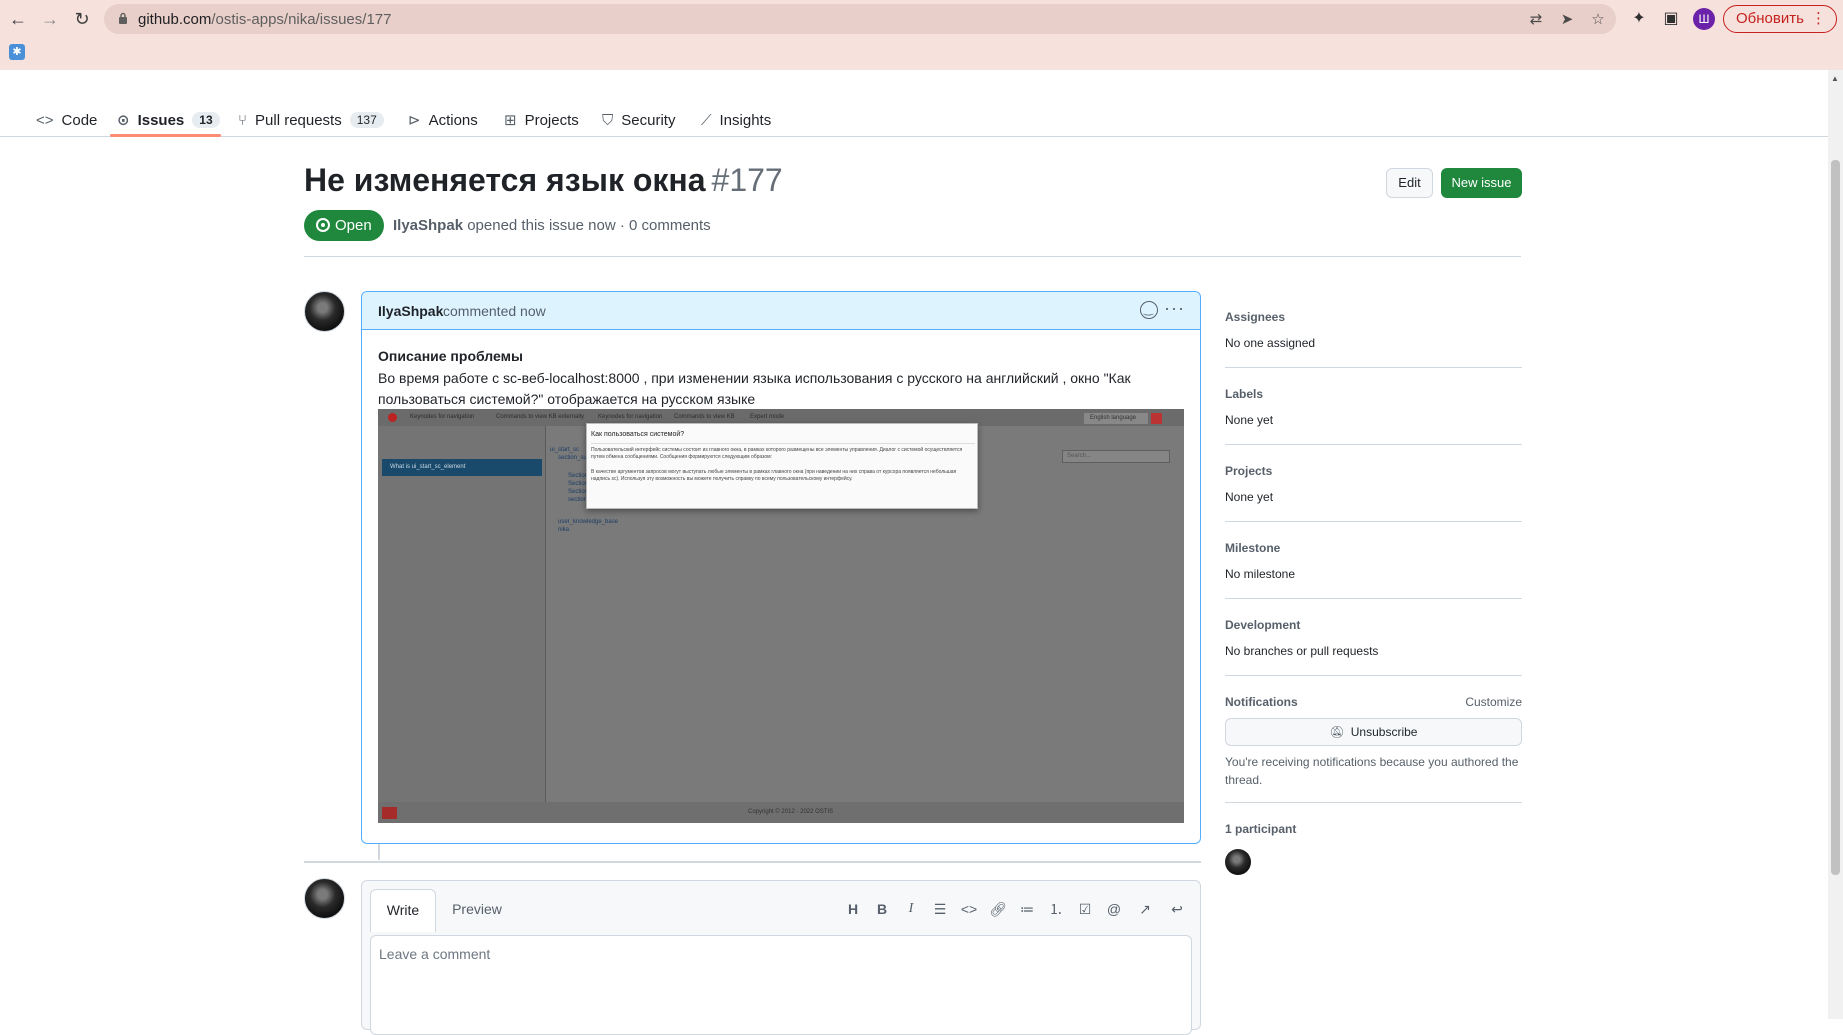 This screenshot has height=1035, width=1843. What do you see at coordinates (243, 120) in the screenshot?
I see `git-pull-request-icon: ⑂` at bounding box center [243, 120].